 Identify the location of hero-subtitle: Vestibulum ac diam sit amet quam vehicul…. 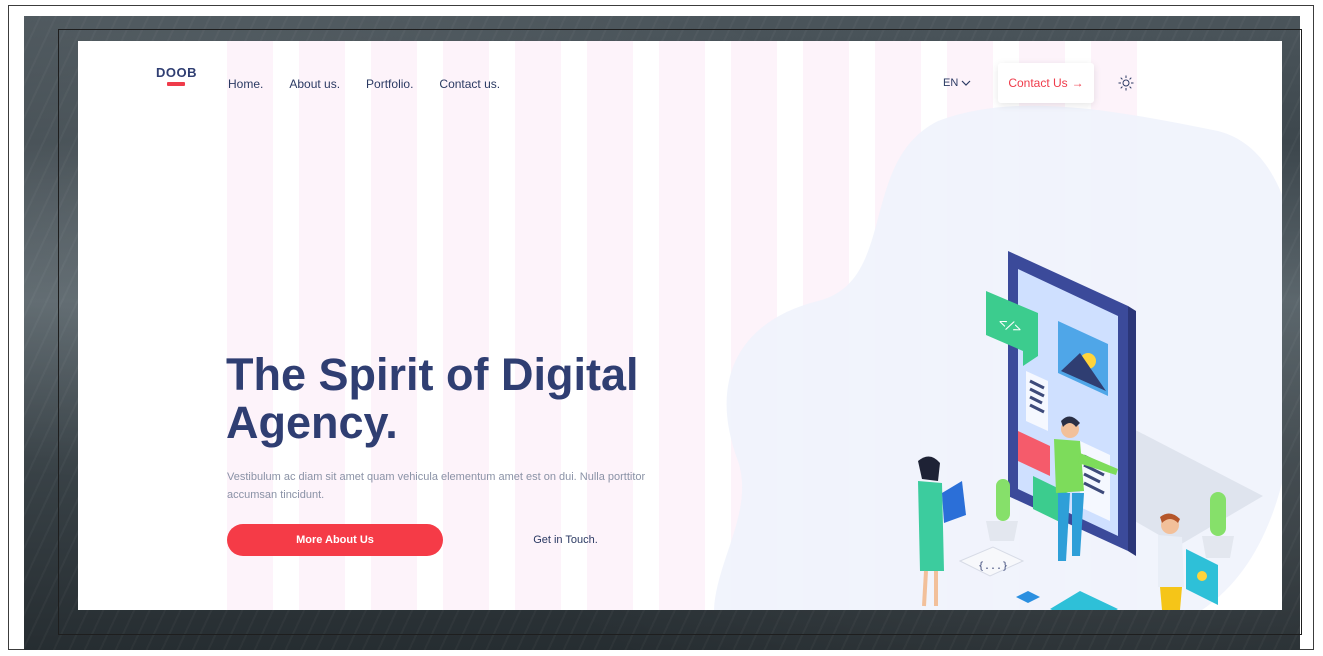
(436, 486).